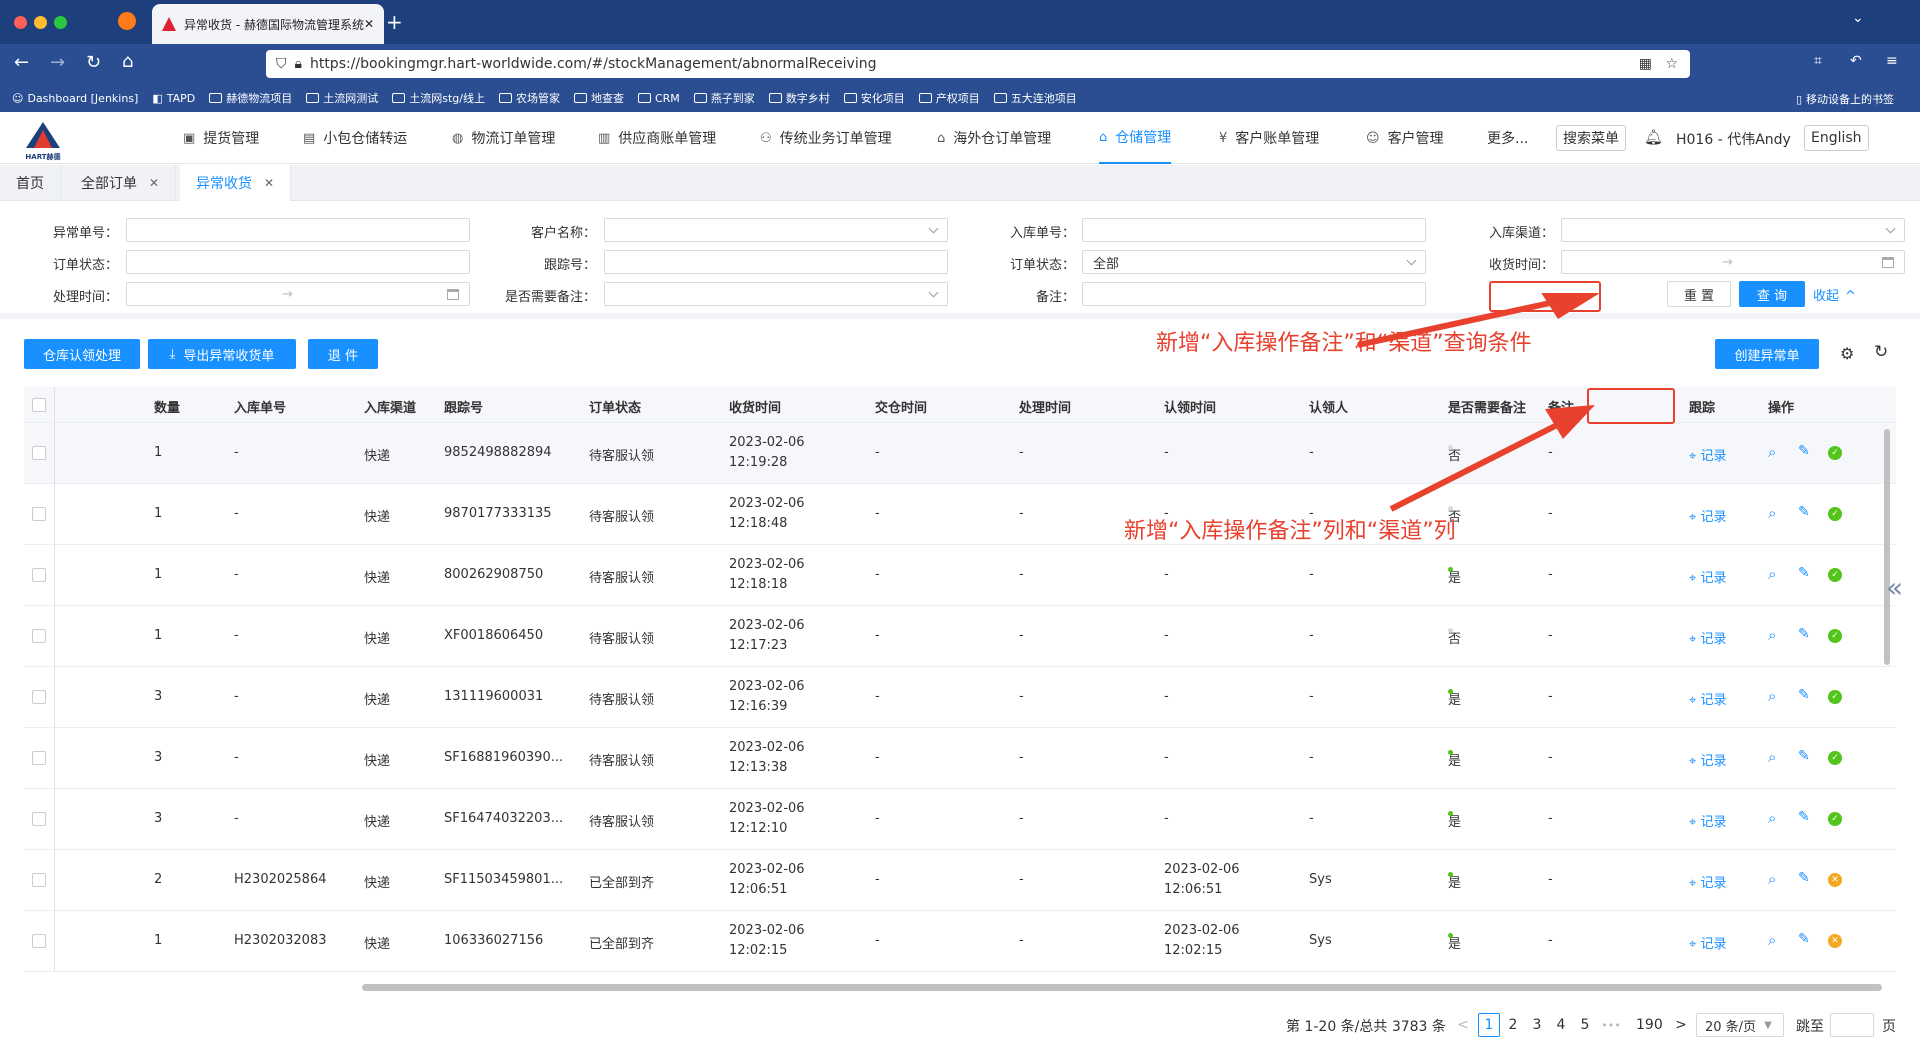  What do you see at coordinates (901, 406) in the screenshot?
I see `column-header: 交仓时间` at bounding box center [901, 406].